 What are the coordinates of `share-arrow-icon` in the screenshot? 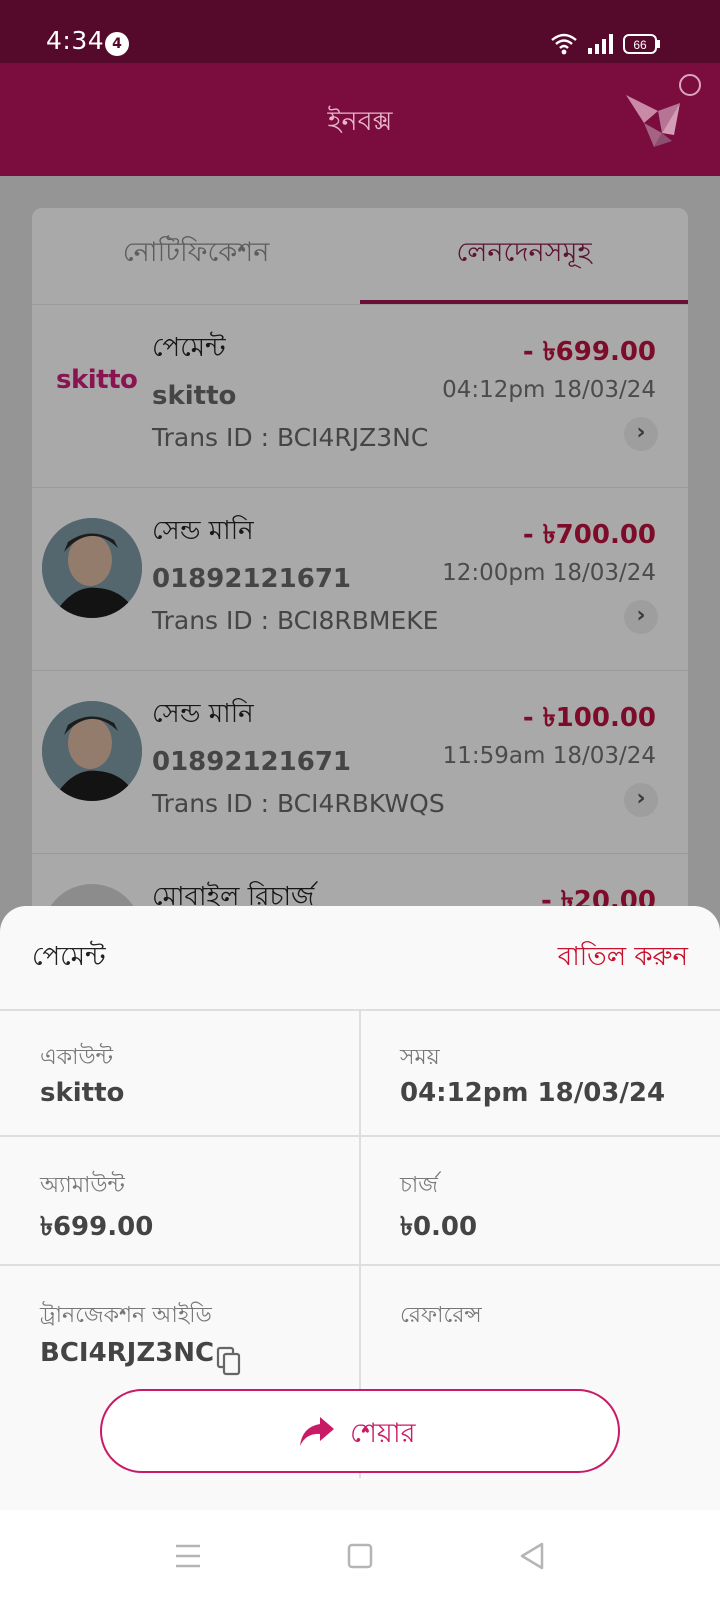 It's located at (317, 1431).